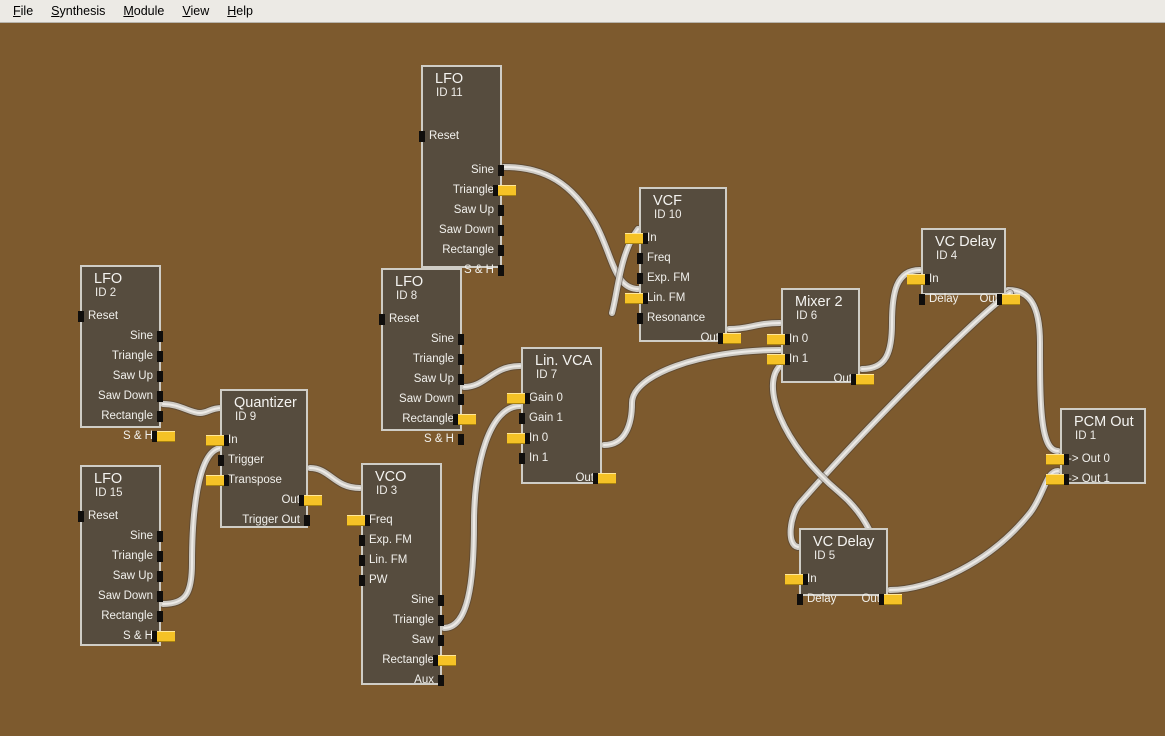 The width and height of the screenshot is (1165, 736). What do you see at coordinates (862, 379) in the screenshot?
I see `jack-mixer6-out` at bounding box center [862, 379].